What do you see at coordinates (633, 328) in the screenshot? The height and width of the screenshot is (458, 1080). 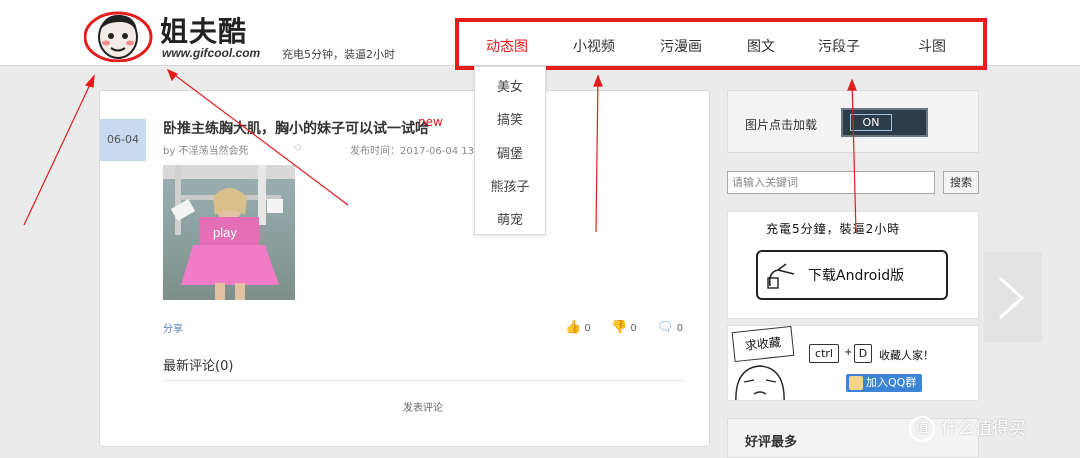 I see `dislike-count: 0` at bounding box center [633, 328].